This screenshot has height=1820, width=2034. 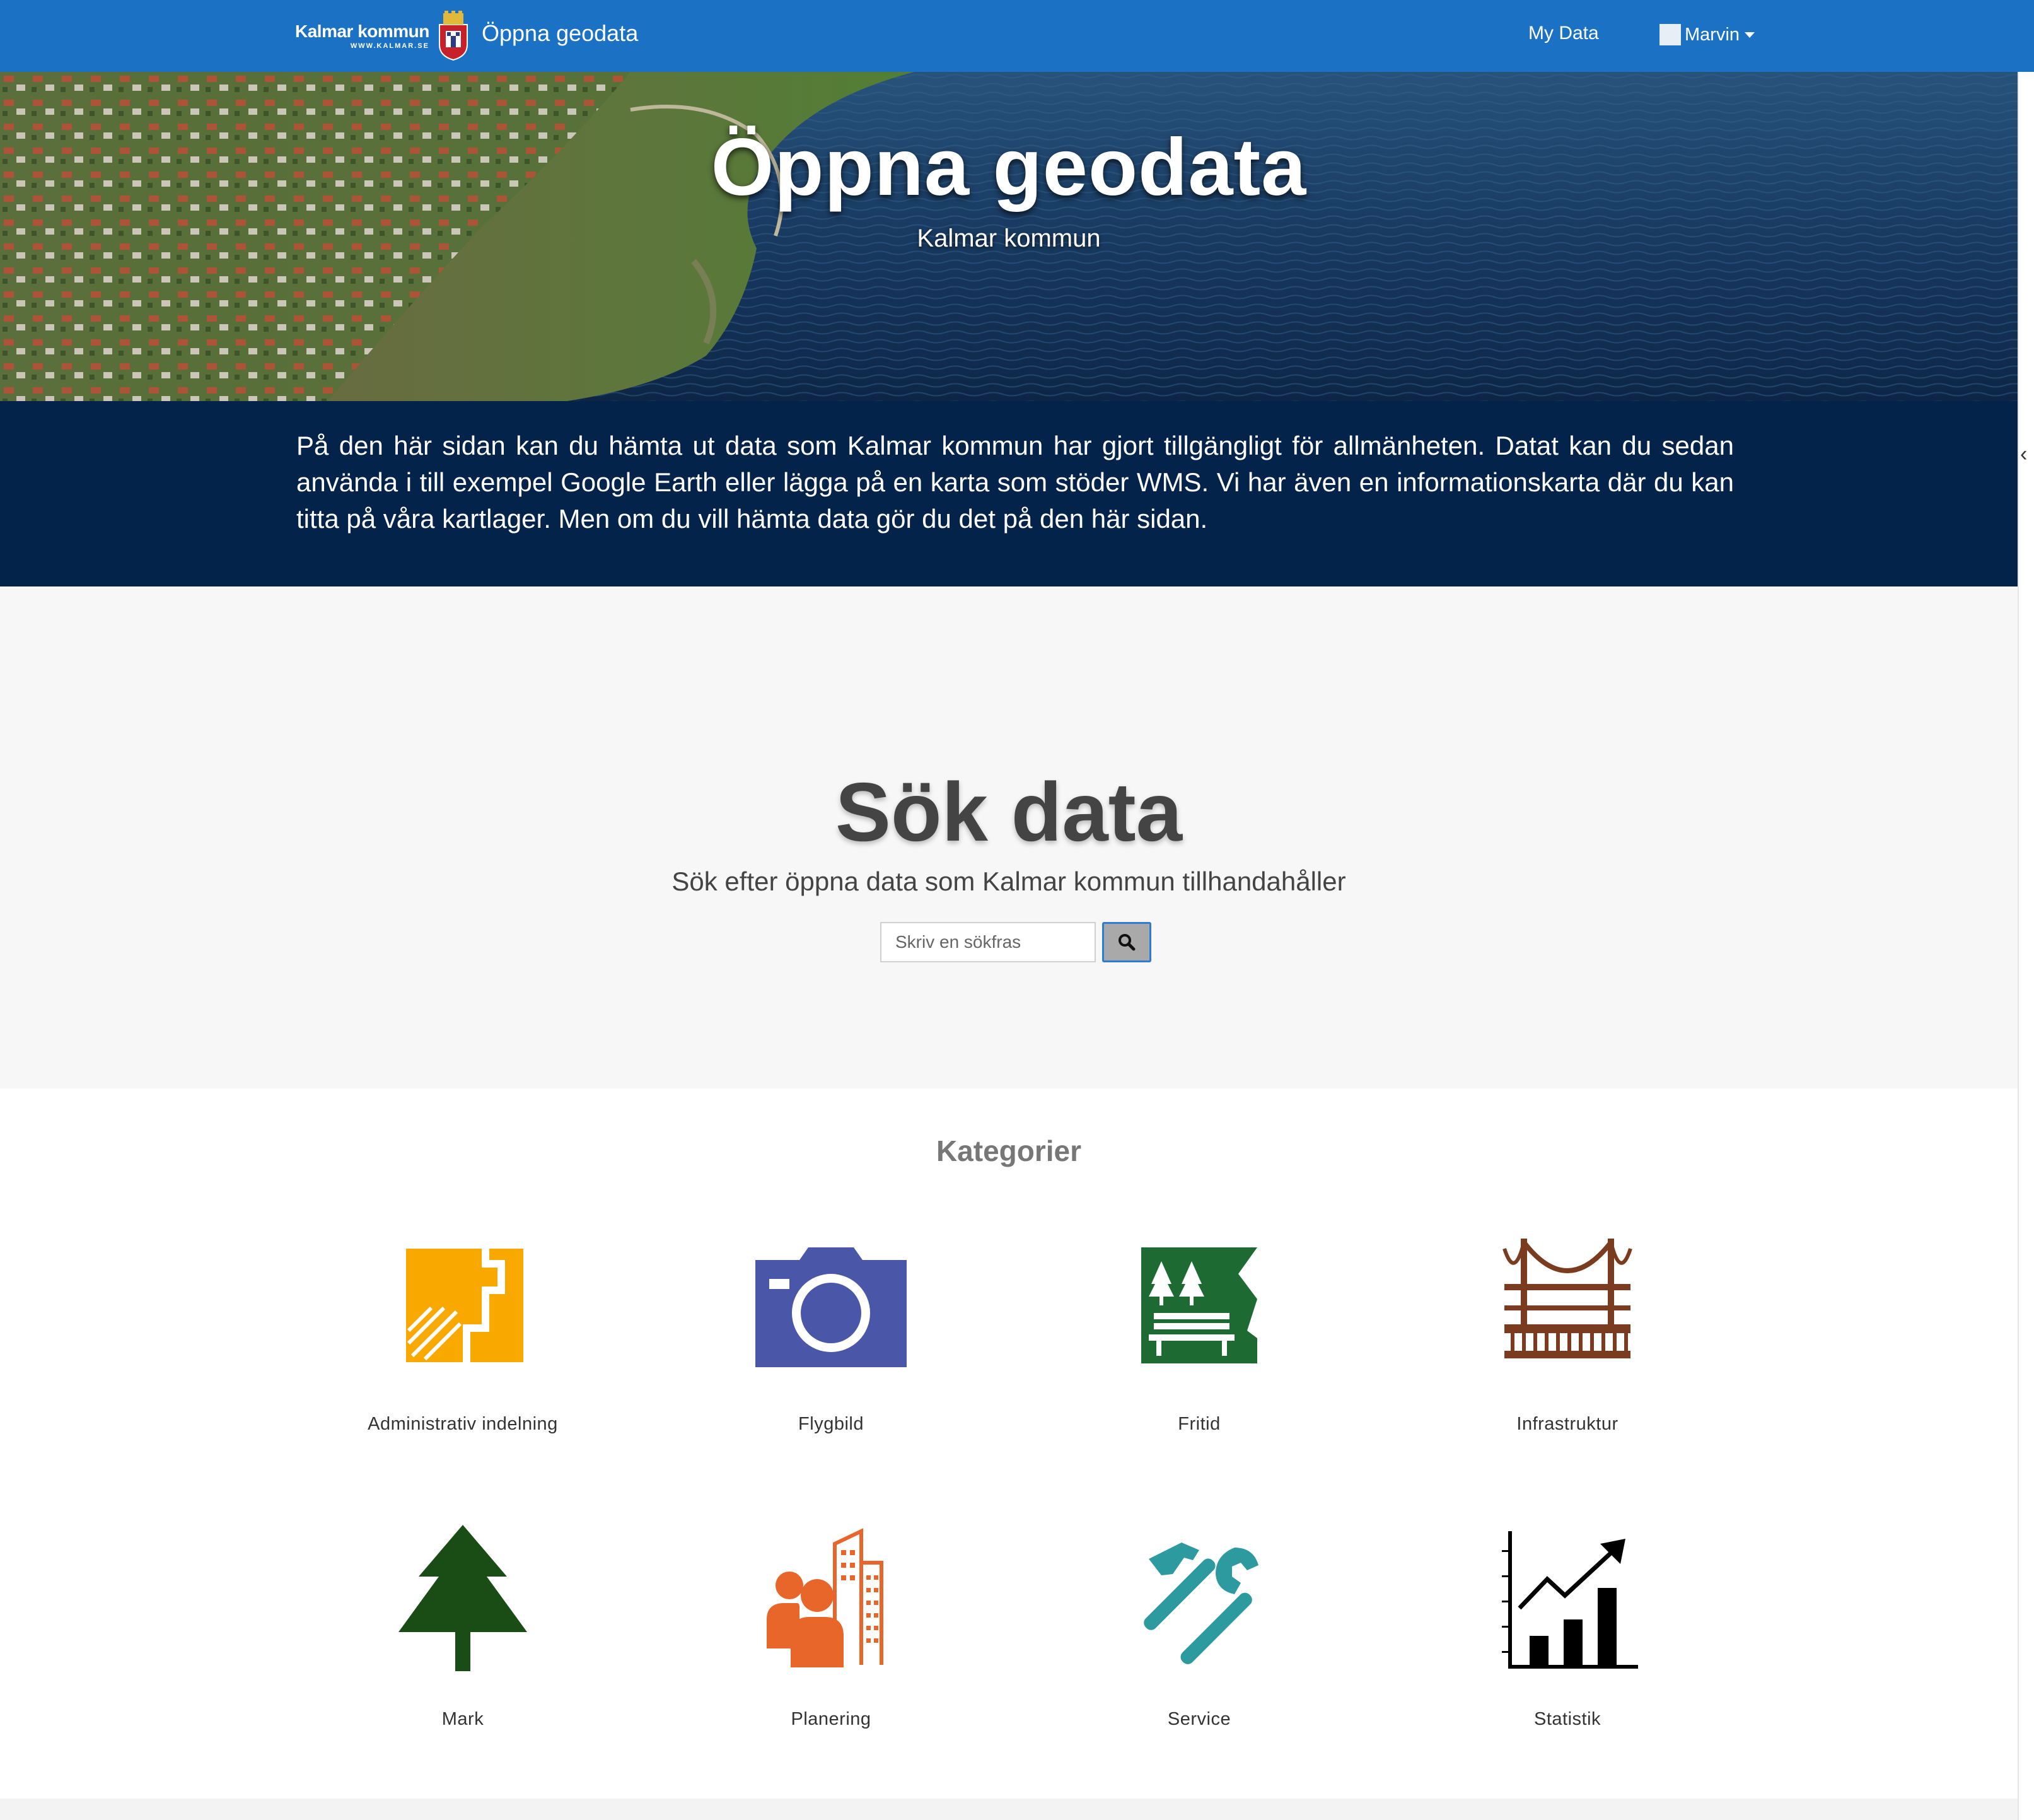 I want to click on category-planering: Planering, so click(x=831, y=1657).